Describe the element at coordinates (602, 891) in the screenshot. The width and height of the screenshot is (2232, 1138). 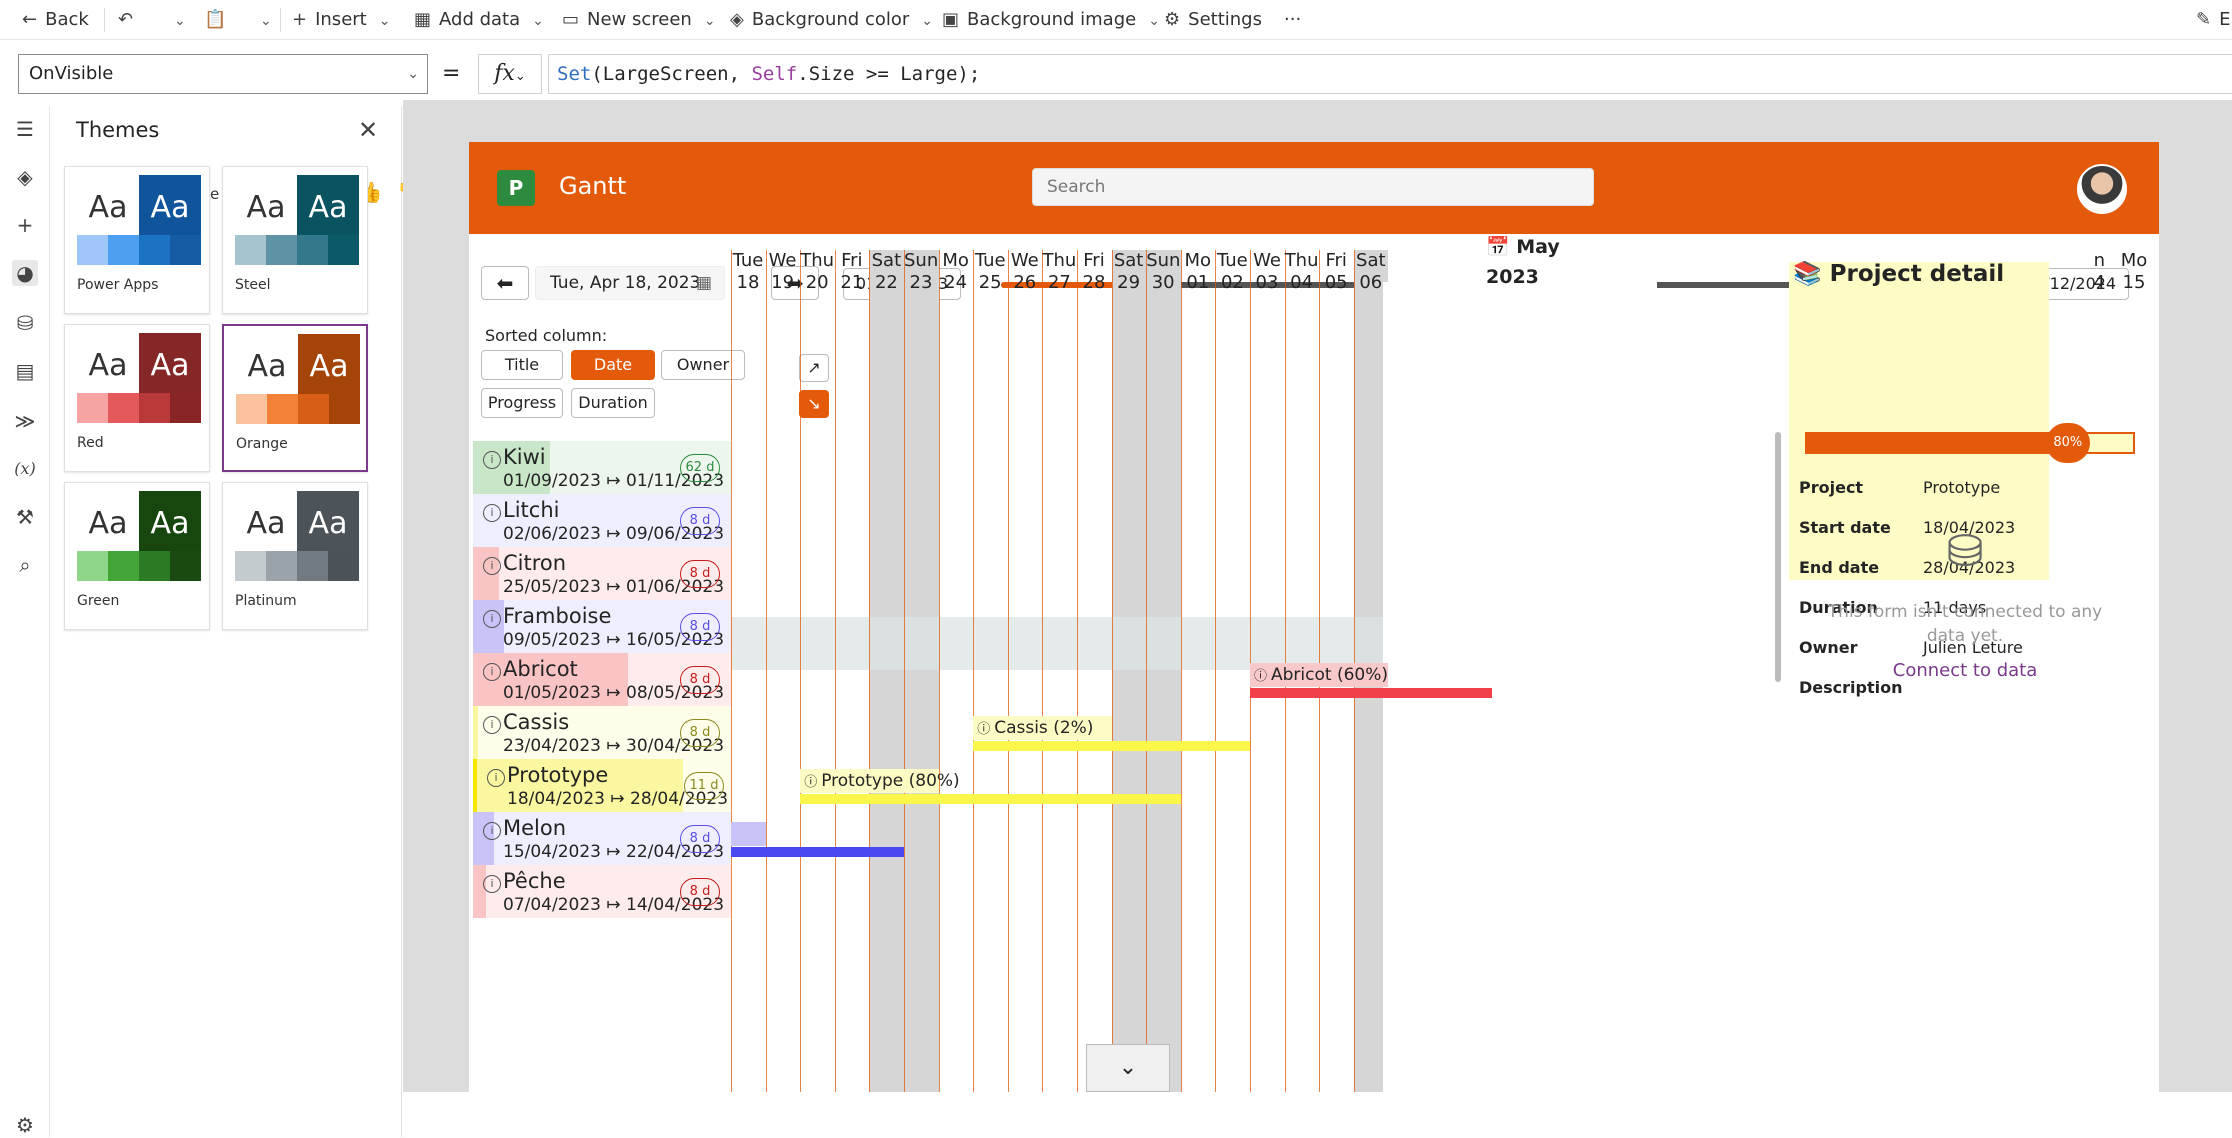
I see `task-row-pêche: i Pêche 07/04/2023 ↦ 14/04/2023 8 d` at that location.